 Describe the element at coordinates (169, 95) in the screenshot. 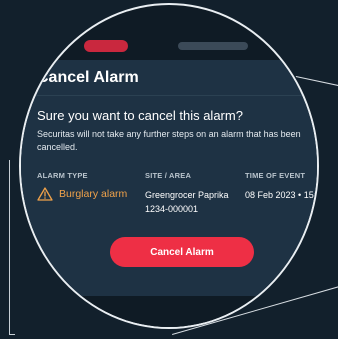

I see `dialog-divider` at that location.